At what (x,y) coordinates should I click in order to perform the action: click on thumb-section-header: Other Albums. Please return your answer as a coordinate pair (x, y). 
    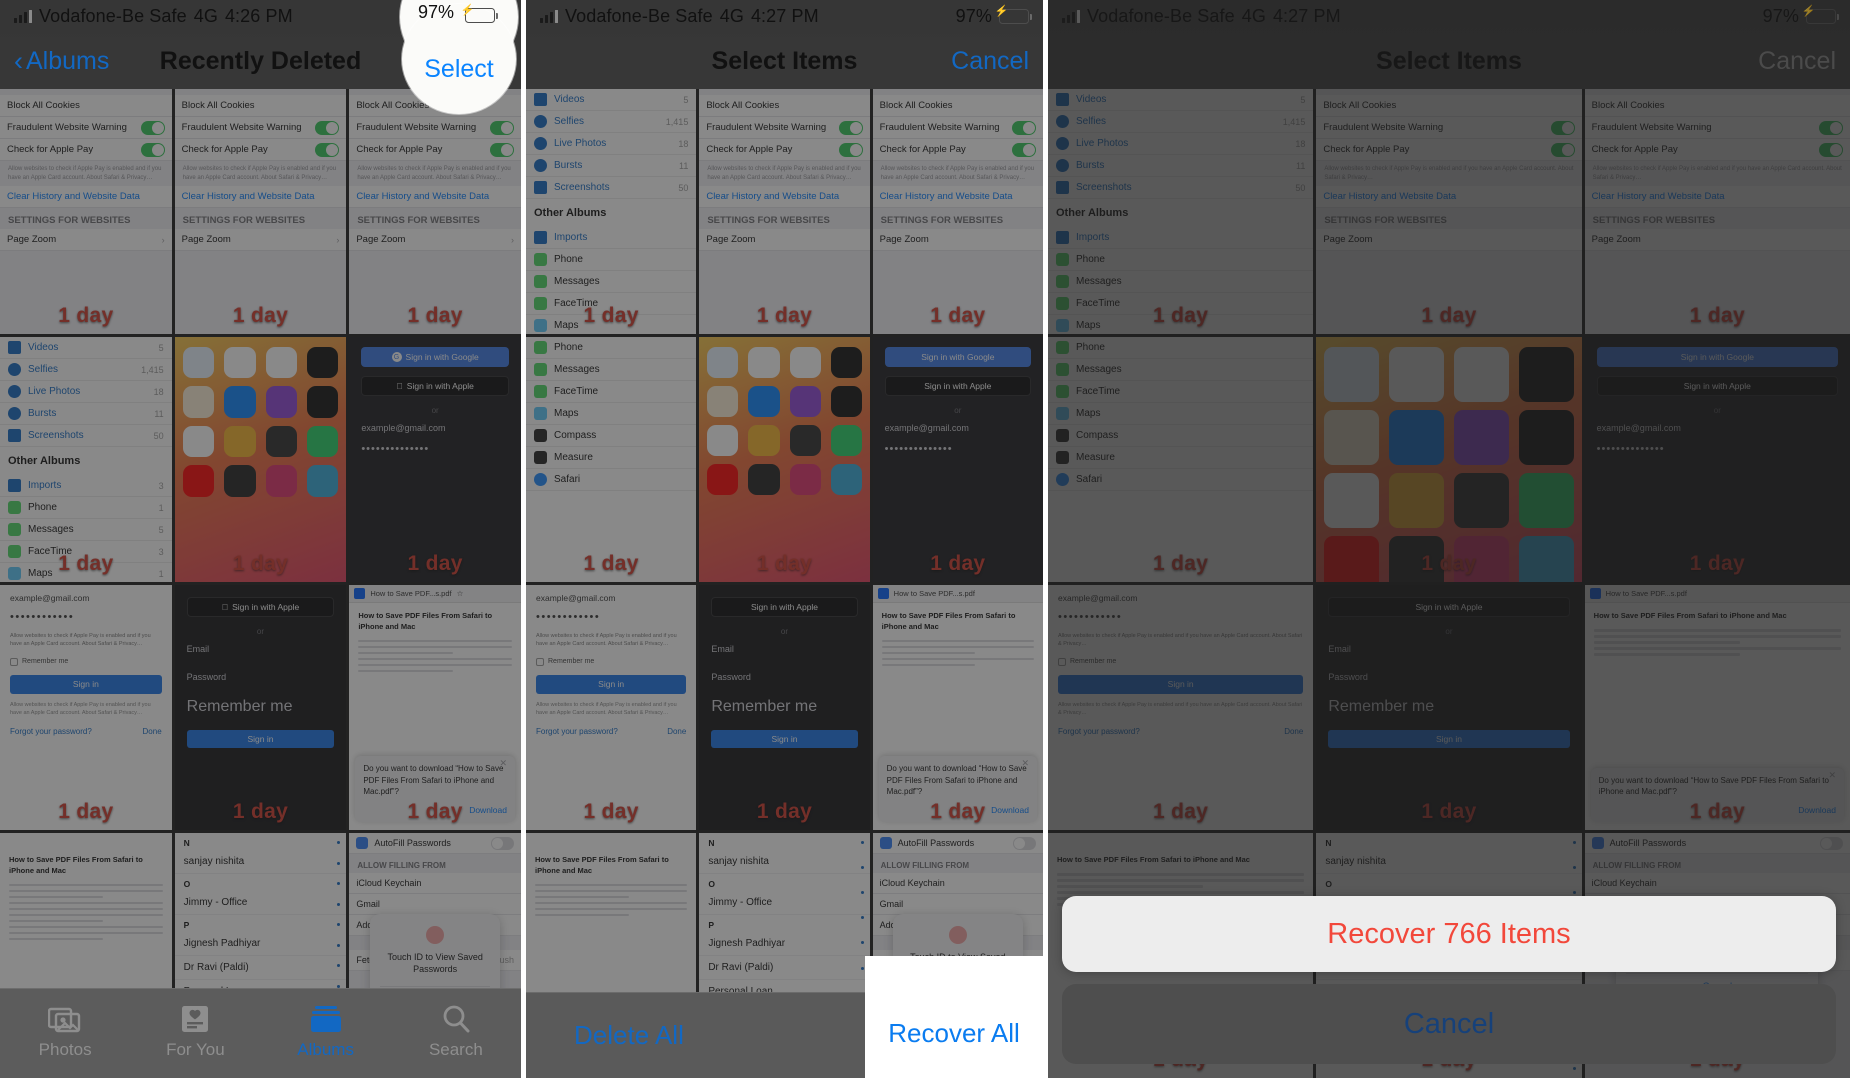
    Looking at the image, I should click on (44, 461).